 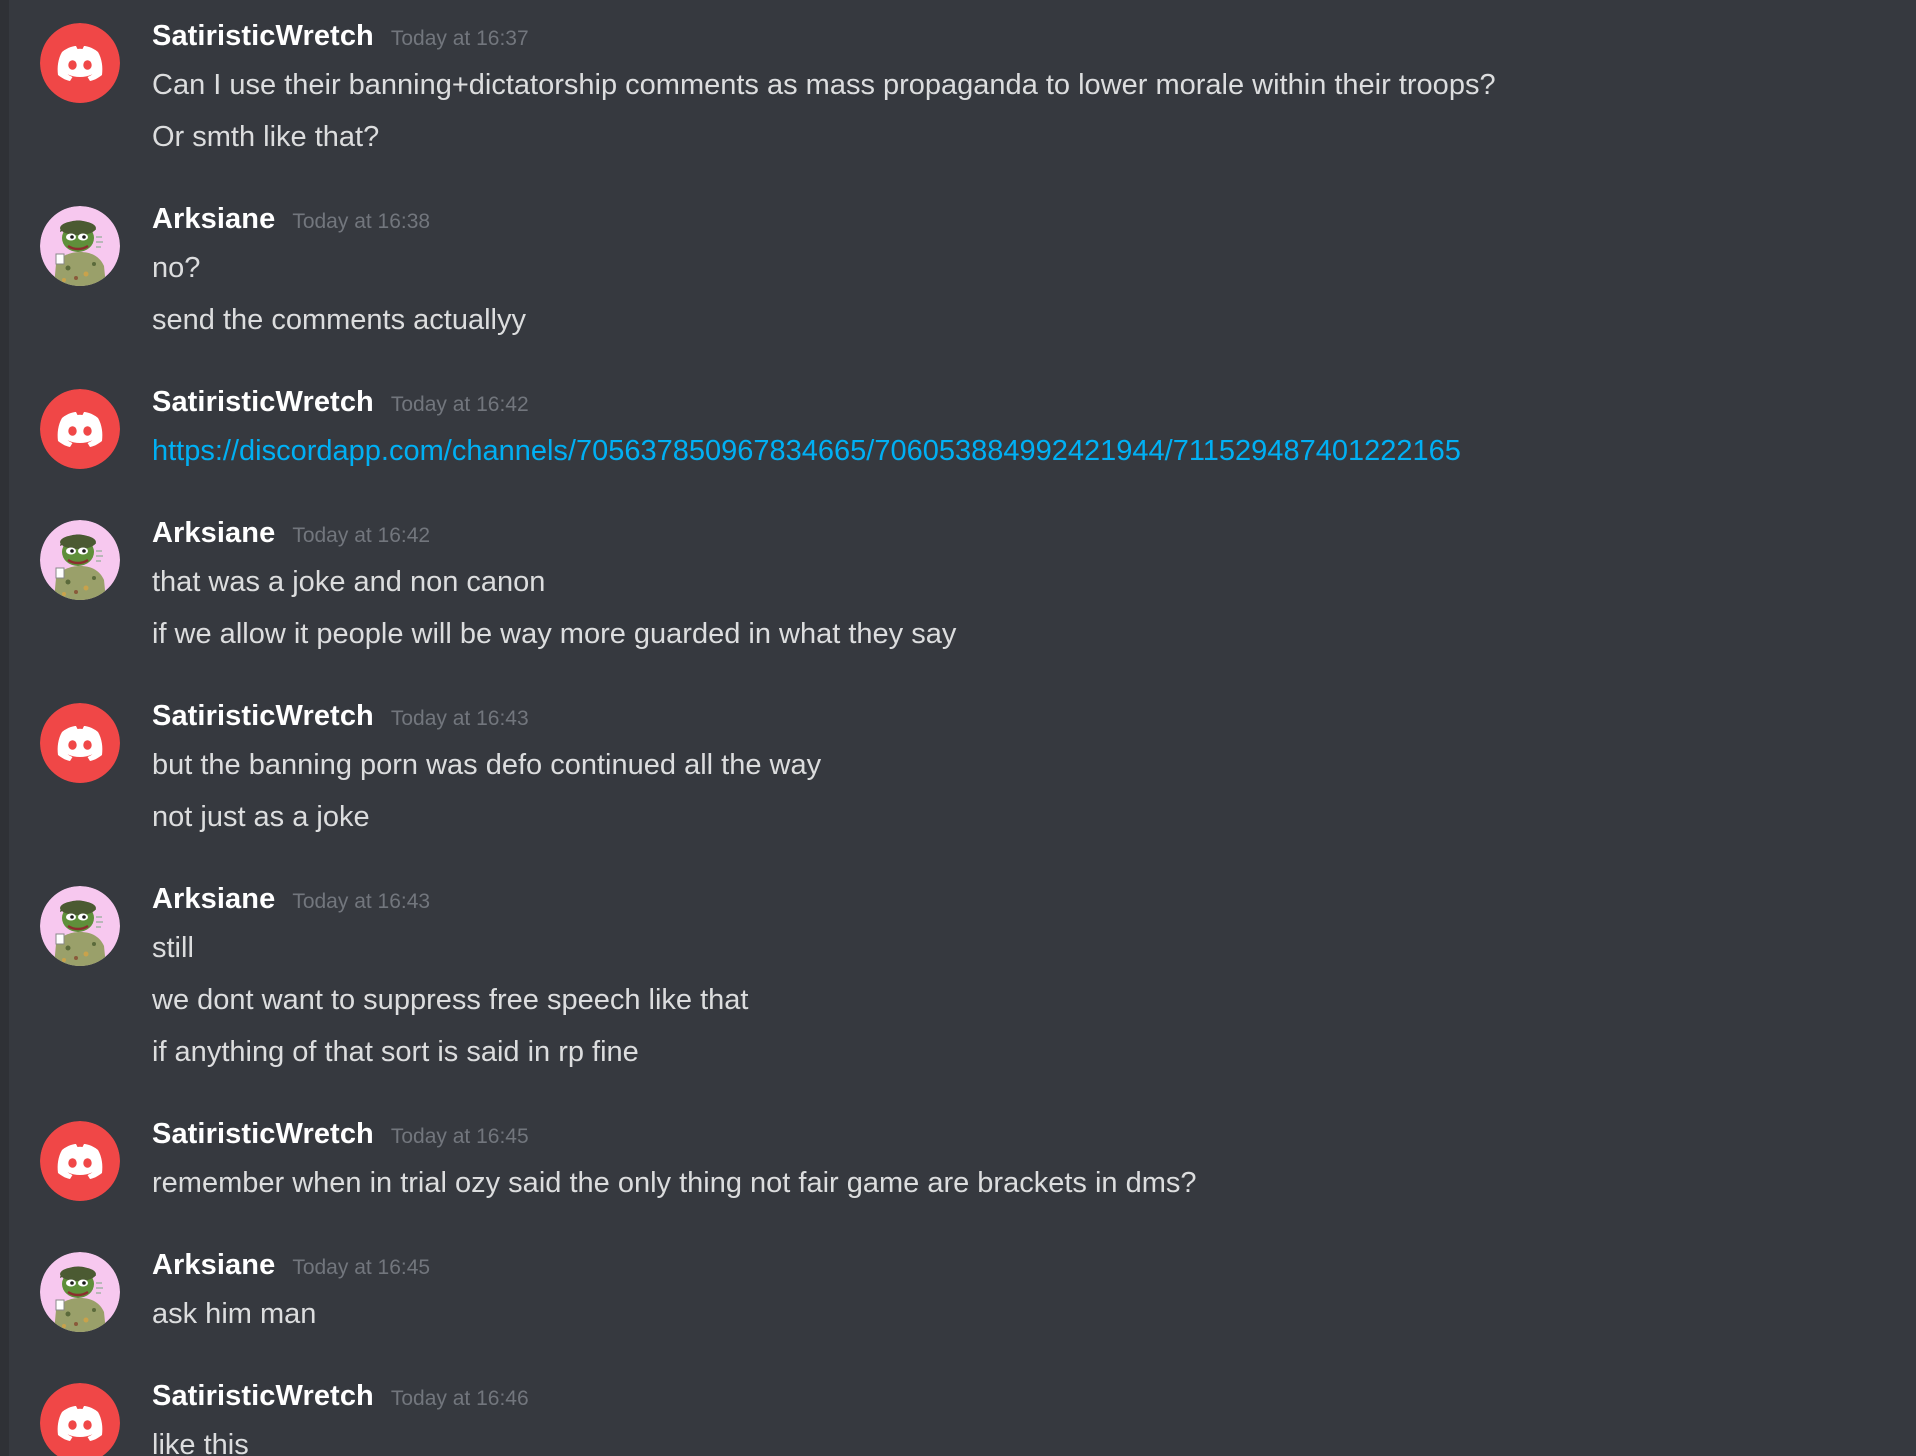 What do you see at coordinates (339, 320) in the screenshot?
I see `message-text: send the comments actuallyy` at bounding box center [339, 320].